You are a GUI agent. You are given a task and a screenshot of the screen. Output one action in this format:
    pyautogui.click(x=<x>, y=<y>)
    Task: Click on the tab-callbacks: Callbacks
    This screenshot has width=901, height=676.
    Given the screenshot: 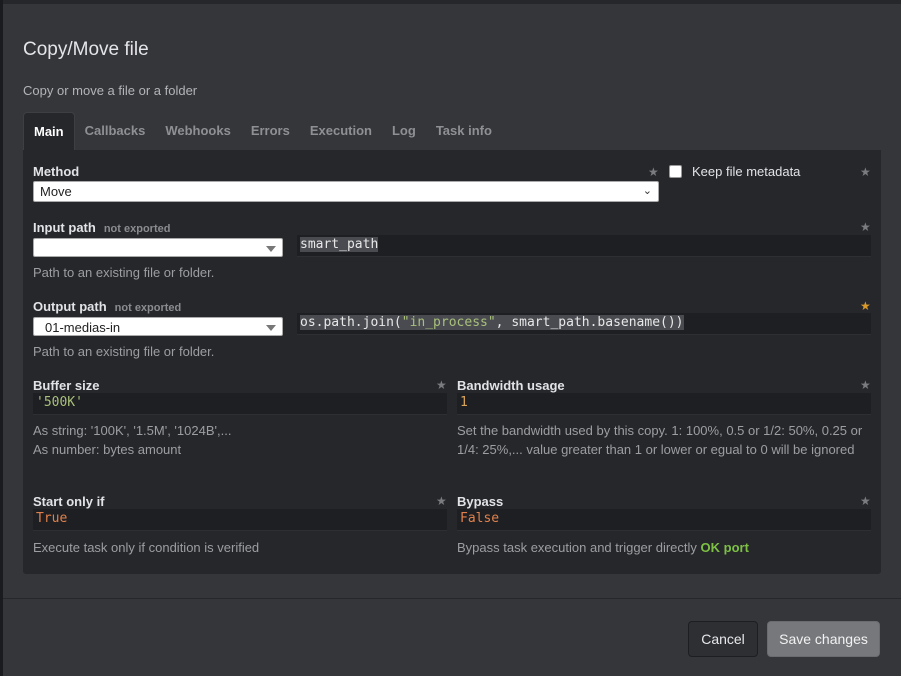 What is the action you would take?
    pyautogui.click(x=115, y=131)
    